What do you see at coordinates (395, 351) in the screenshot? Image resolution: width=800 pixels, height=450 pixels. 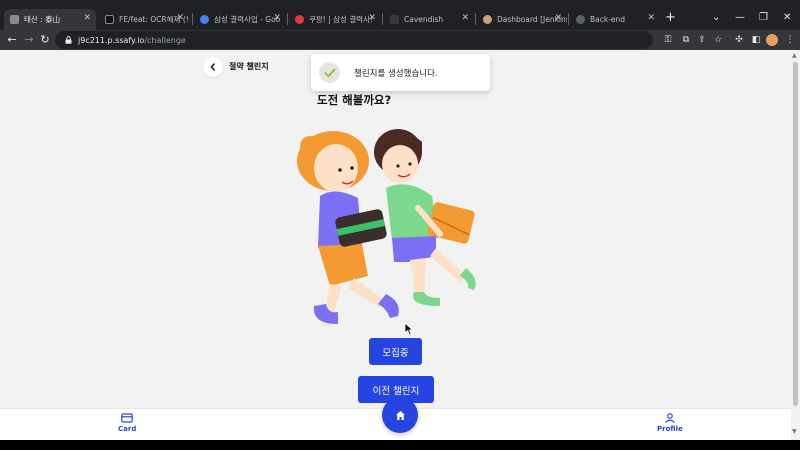 I see `recruiting-button: 모집중` at bounding box center [395, 351].